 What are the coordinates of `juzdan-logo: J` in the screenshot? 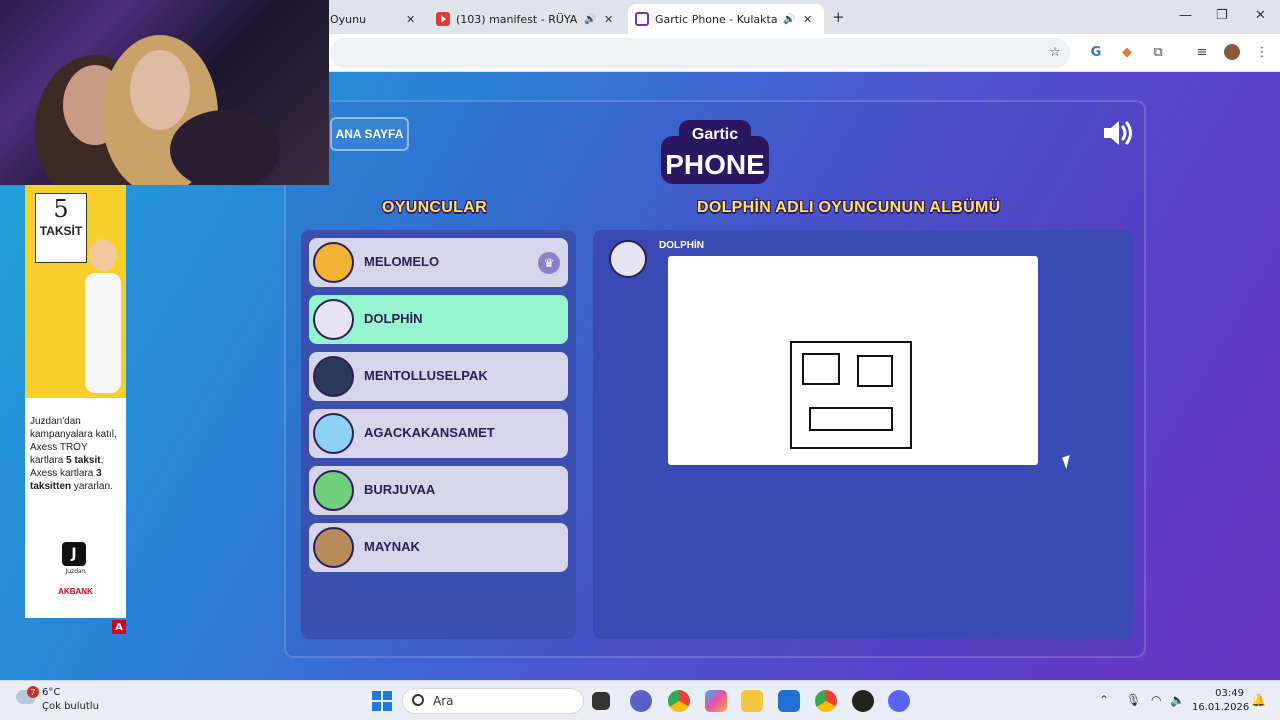 It's located at (74, 554).